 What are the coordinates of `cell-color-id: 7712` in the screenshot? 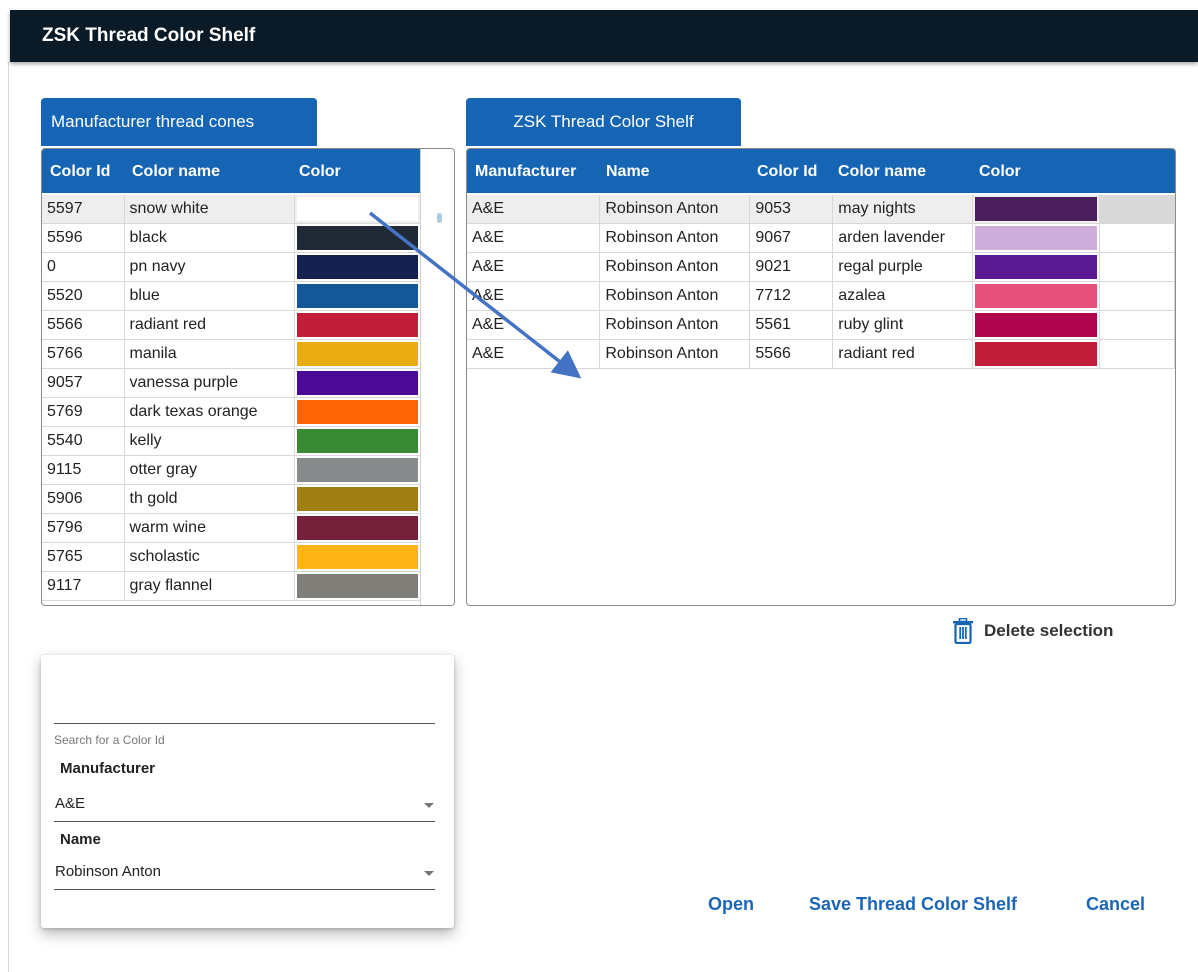 It's located at (791, 296).